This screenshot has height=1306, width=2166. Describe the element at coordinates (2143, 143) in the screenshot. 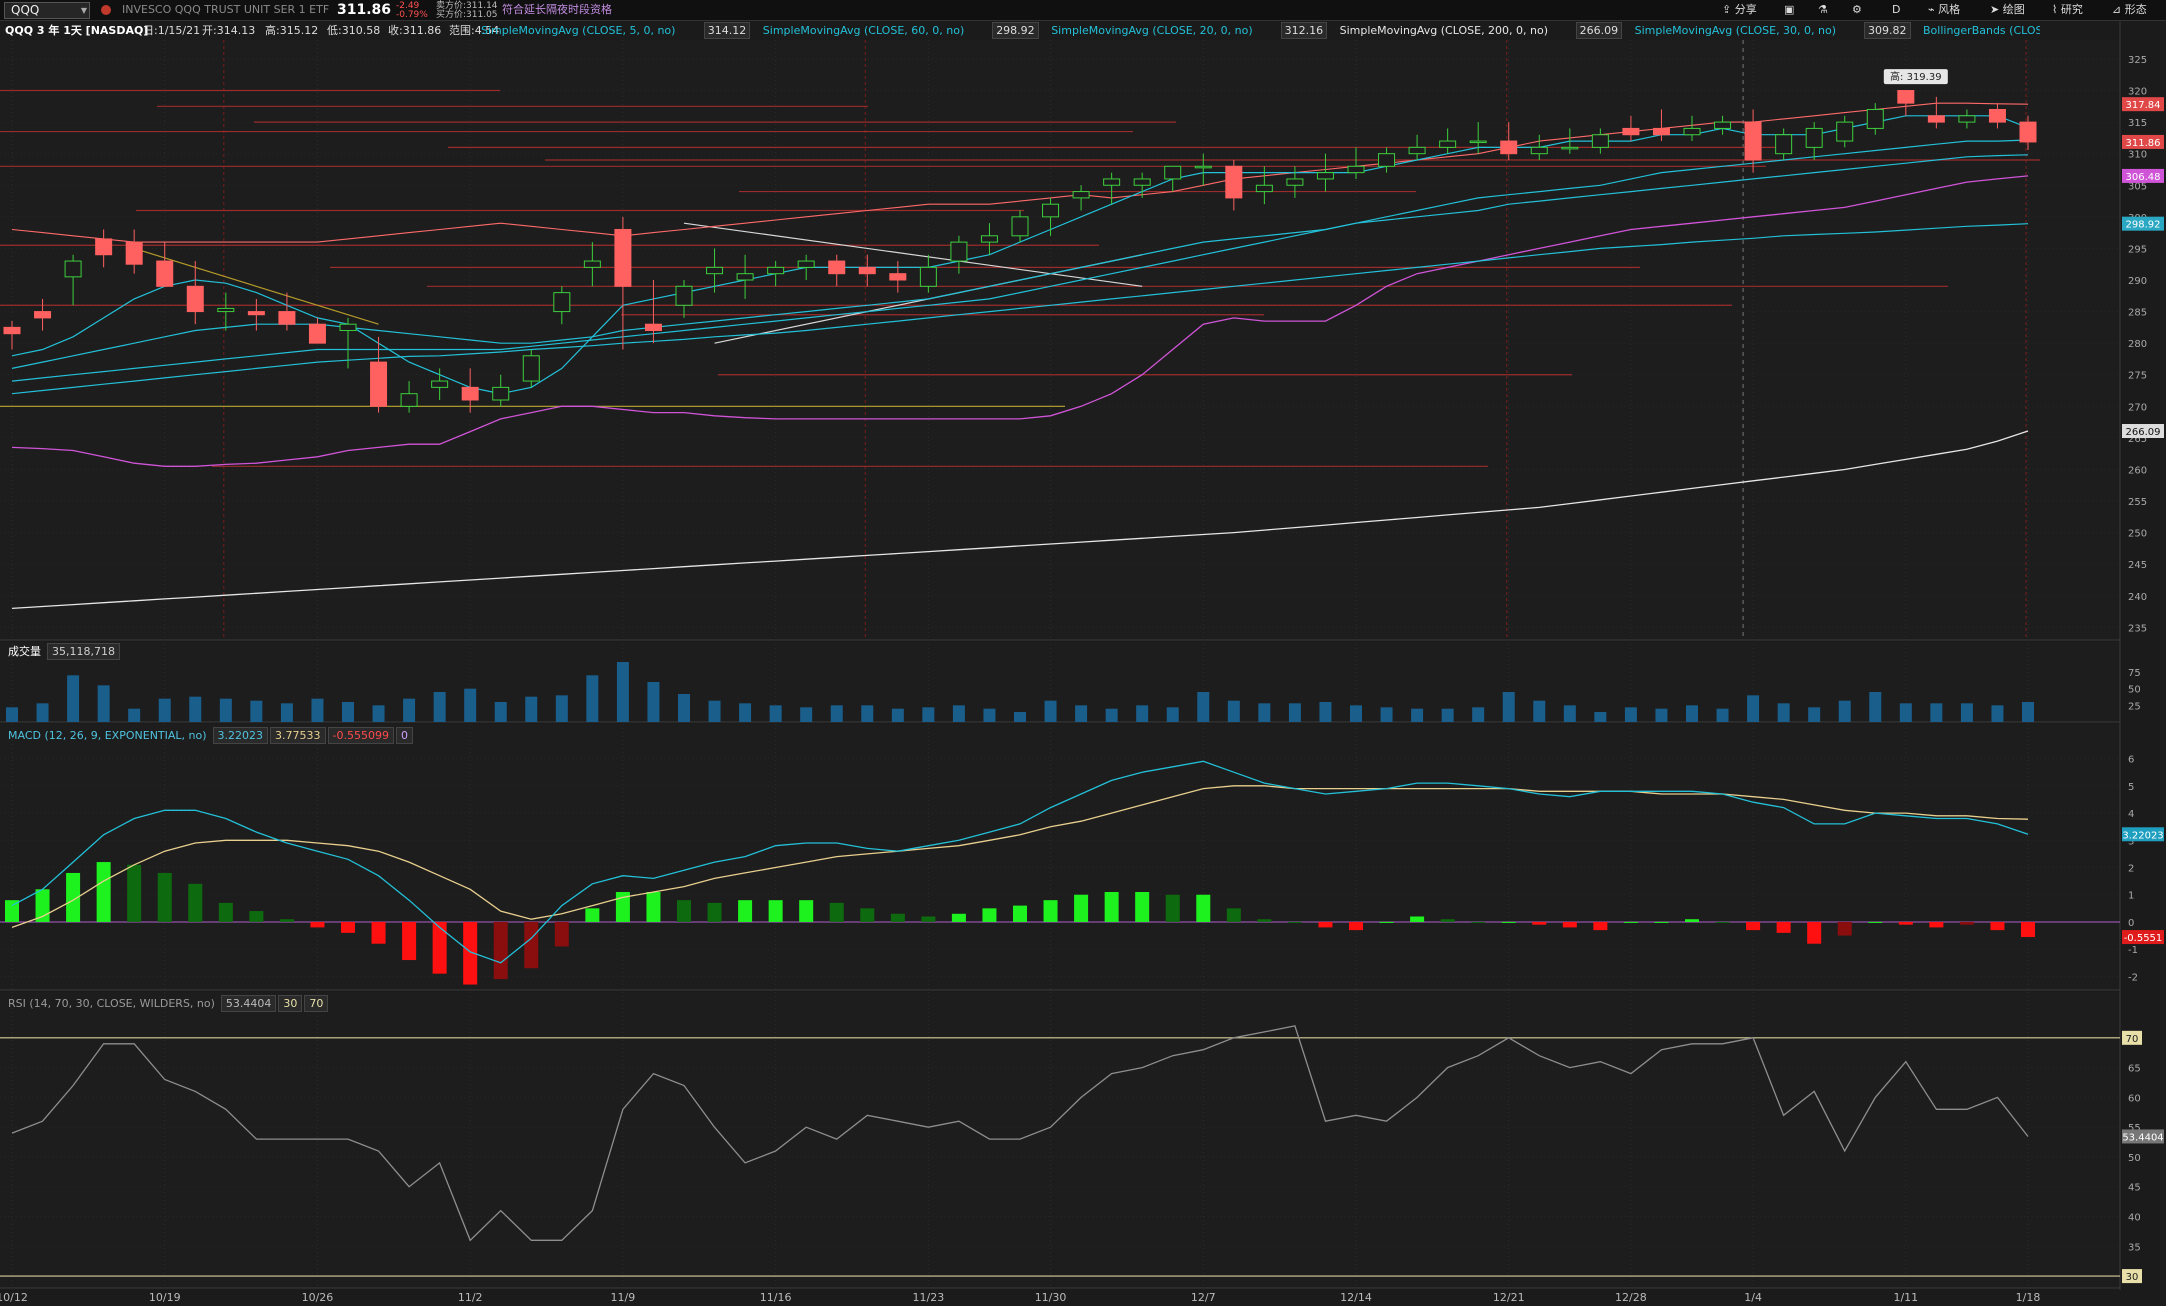

I see `price-tag-label: 311.86` at that location.